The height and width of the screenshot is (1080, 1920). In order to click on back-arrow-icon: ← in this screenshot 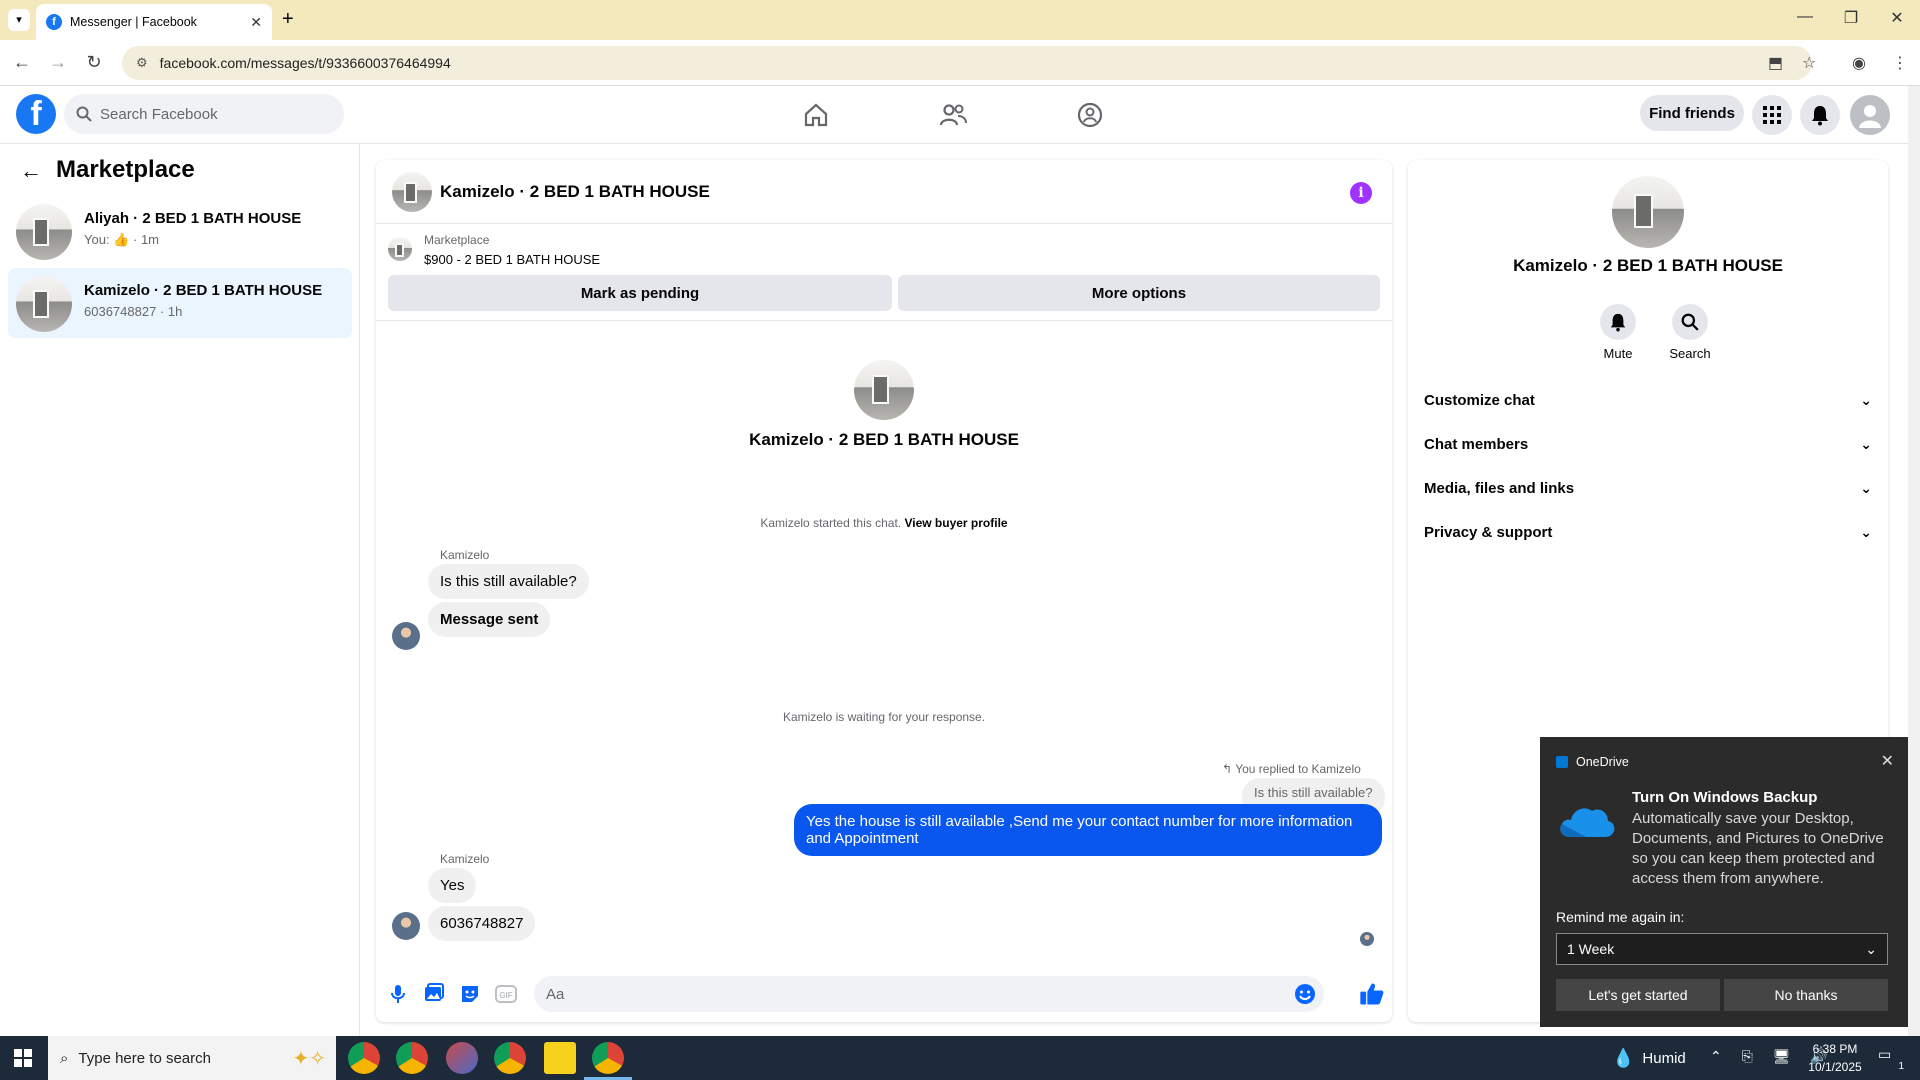, I will do `click(31, 171)`.